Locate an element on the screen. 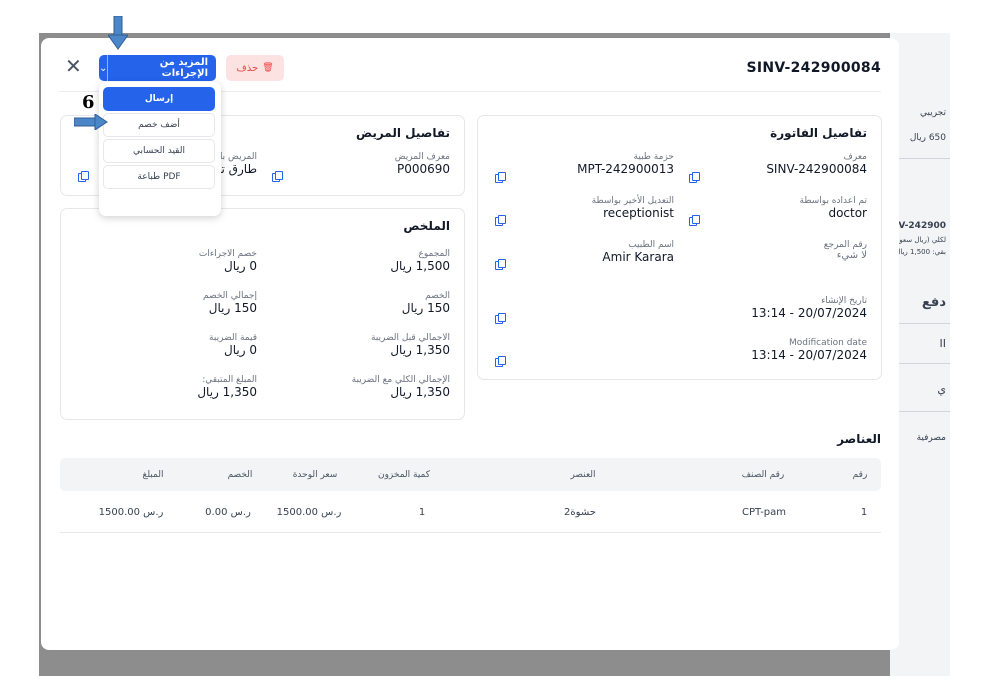 This screenshot has height=699, width=1003. menu-item-send: إرسال is located at coordinates (159, 99).